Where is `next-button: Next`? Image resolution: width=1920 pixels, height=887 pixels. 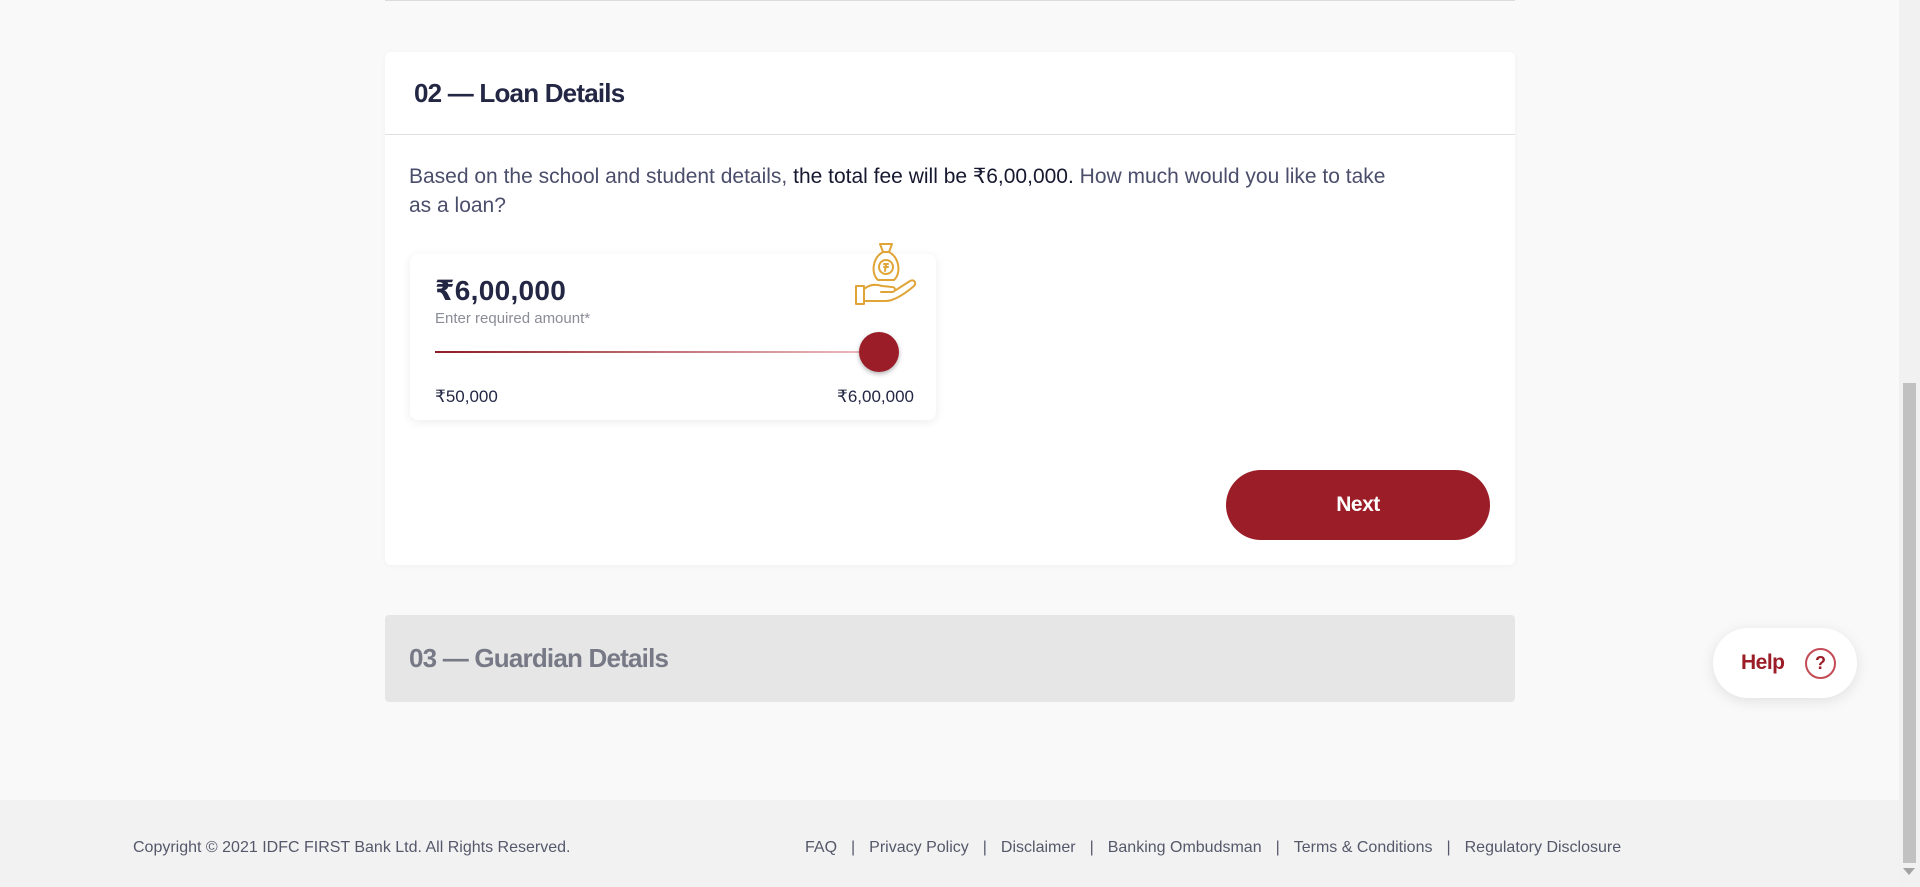 next-button: Next is located at coordinates (1358, 505).